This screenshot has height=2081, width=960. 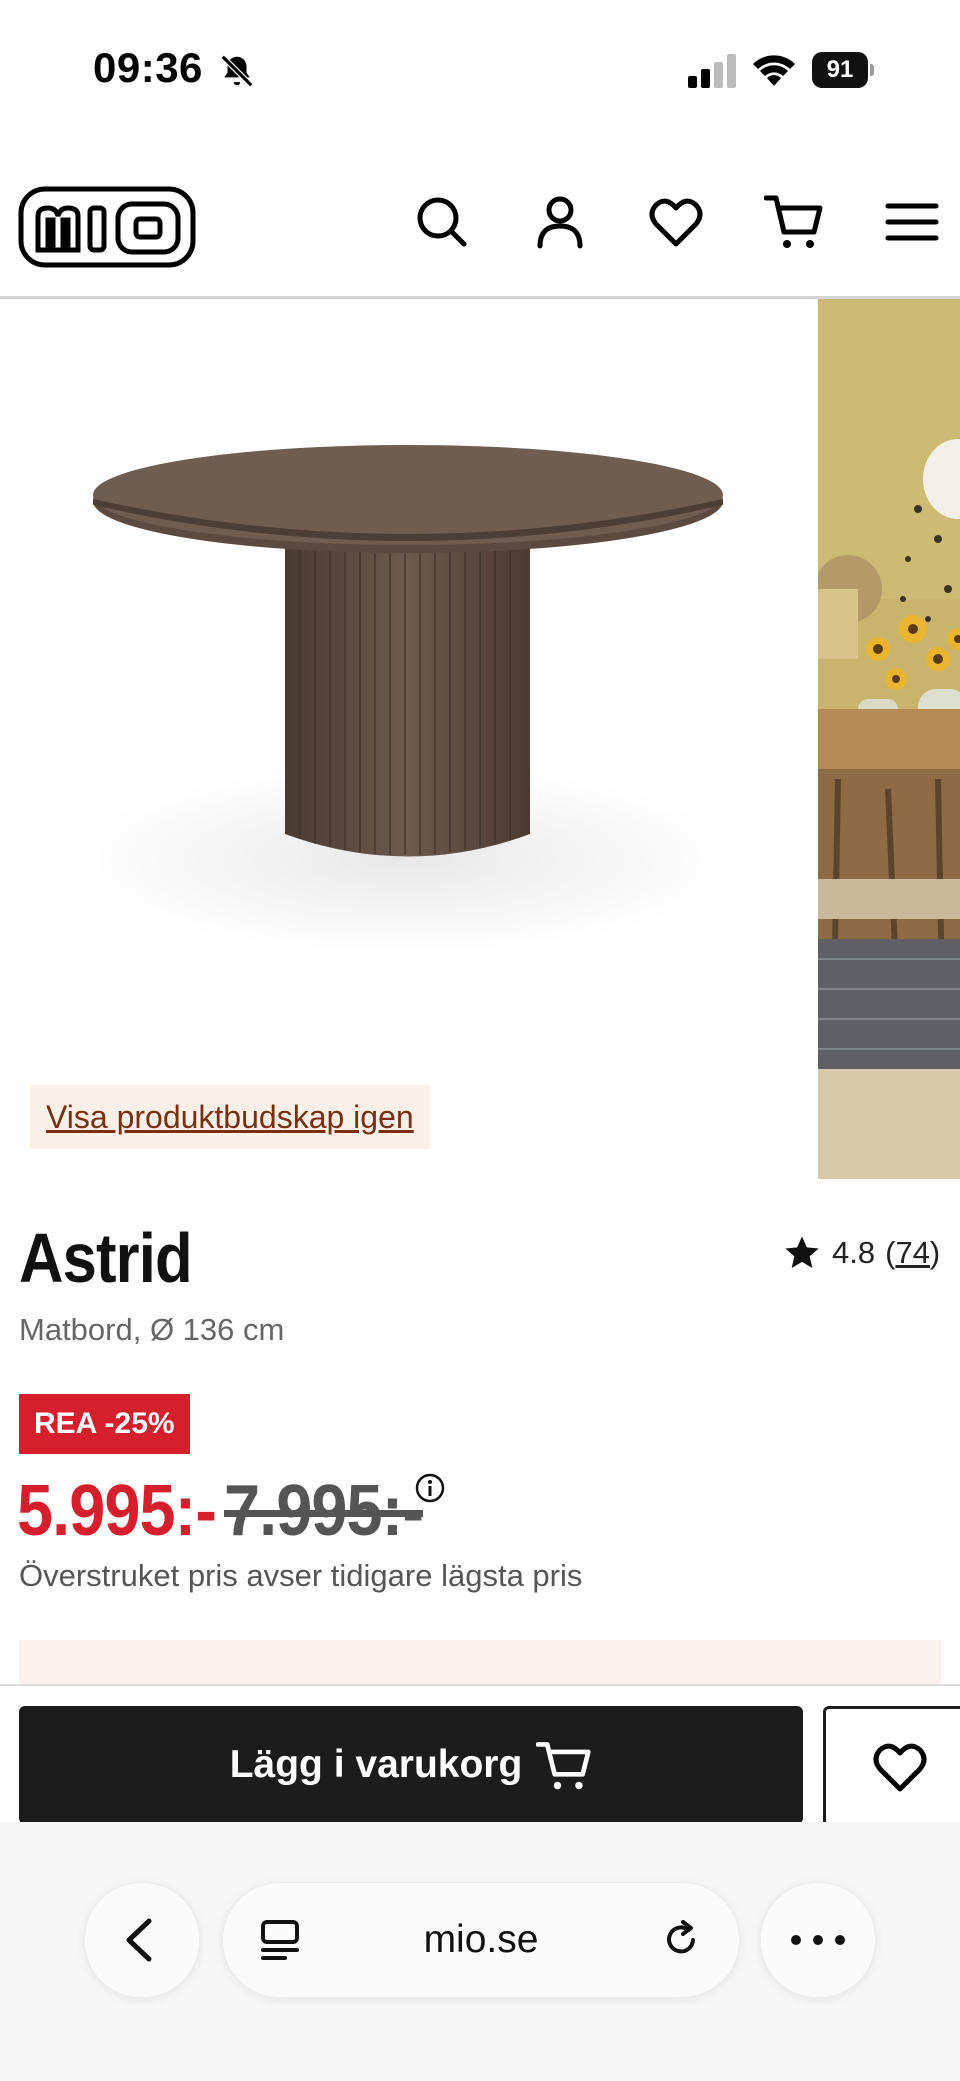 I want to click on add-to-cart-button: Lägg i varukorg, so click(x=411, y=1765).